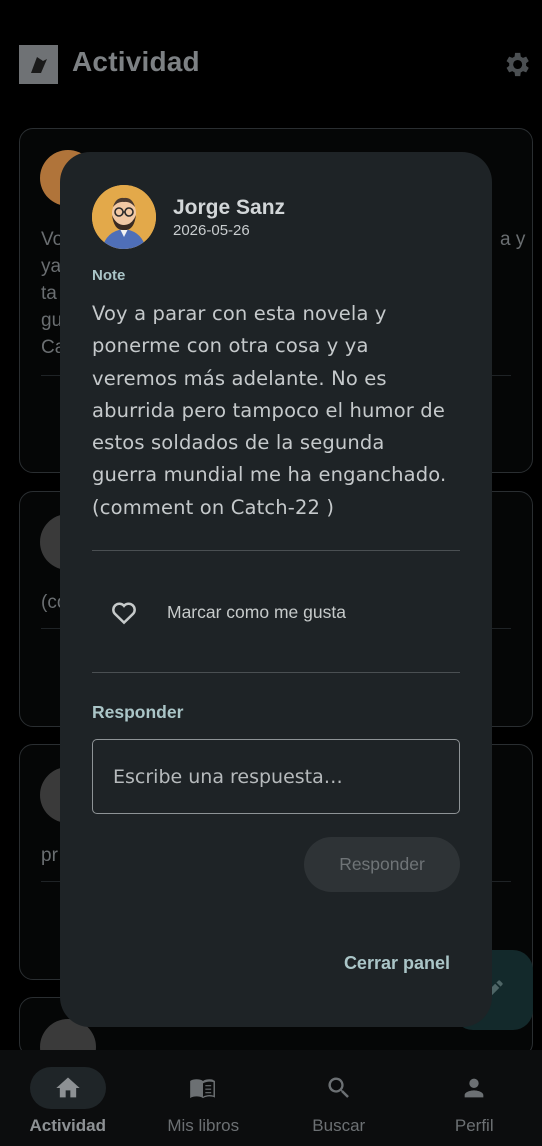 The width and height of the screenshot is (542, 1146). Describe the element at coordinates (474, 1088) in the screenshot. I see `person-icon` at that location.